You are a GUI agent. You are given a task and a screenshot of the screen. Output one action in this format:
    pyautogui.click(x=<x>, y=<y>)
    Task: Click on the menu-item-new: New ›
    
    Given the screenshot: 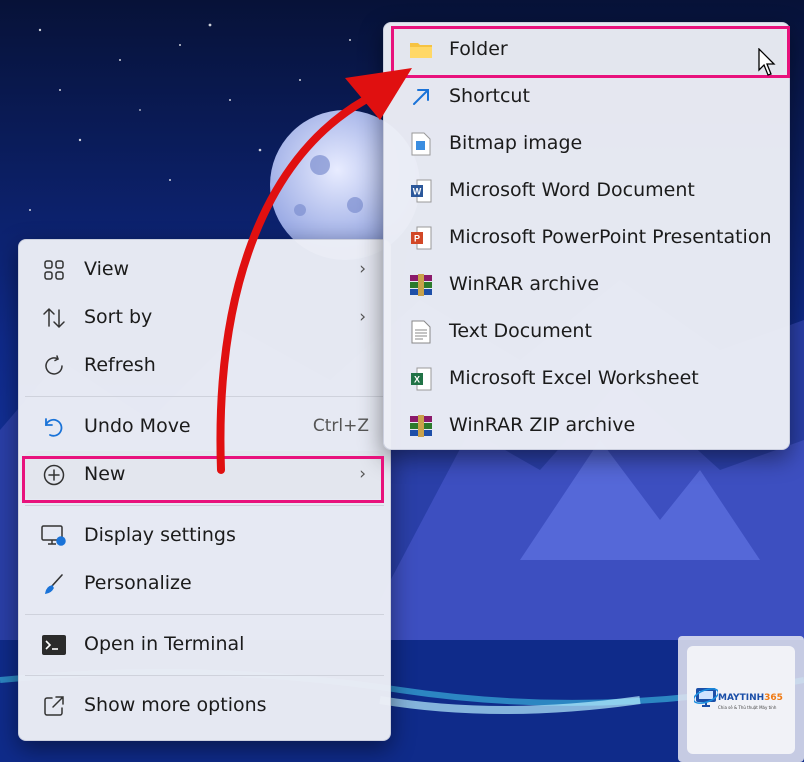 What is the action you would take?
    pyautogui.click(x=204, y=475)
    